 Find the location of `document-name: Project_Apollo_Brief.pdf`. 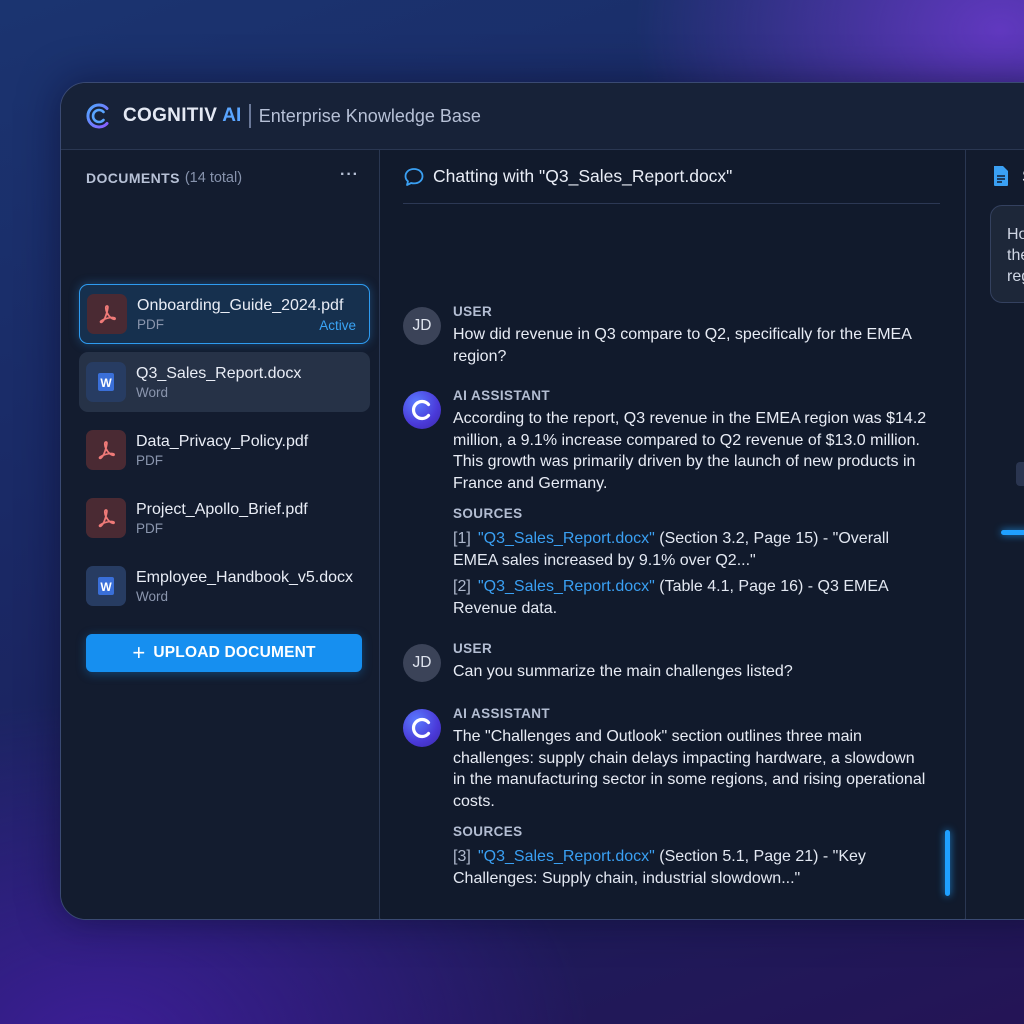

document-name: Project_Apollo_Brief.pdf is located at coordinates (222, 509).